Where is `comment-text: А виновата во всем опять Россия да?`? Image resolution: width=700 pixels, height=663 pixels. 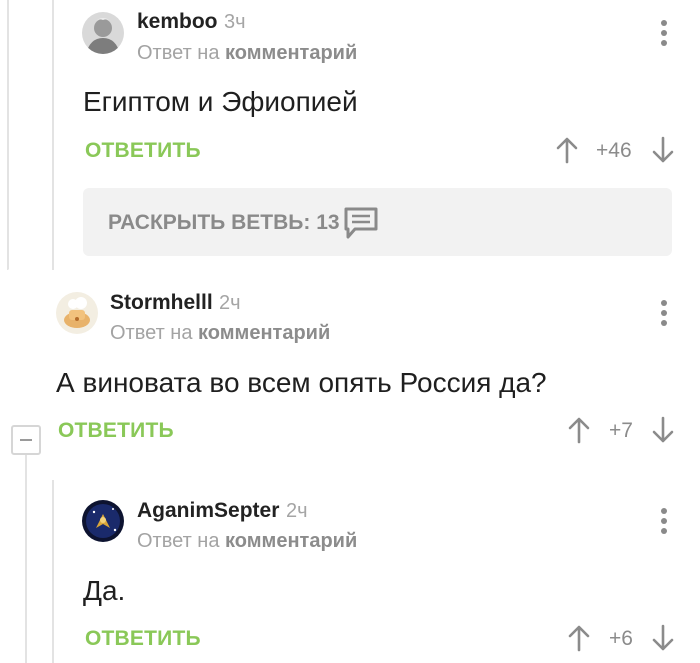
comment-text: А виновата во всем опять Россия да? is located at coordinates (301, 382).